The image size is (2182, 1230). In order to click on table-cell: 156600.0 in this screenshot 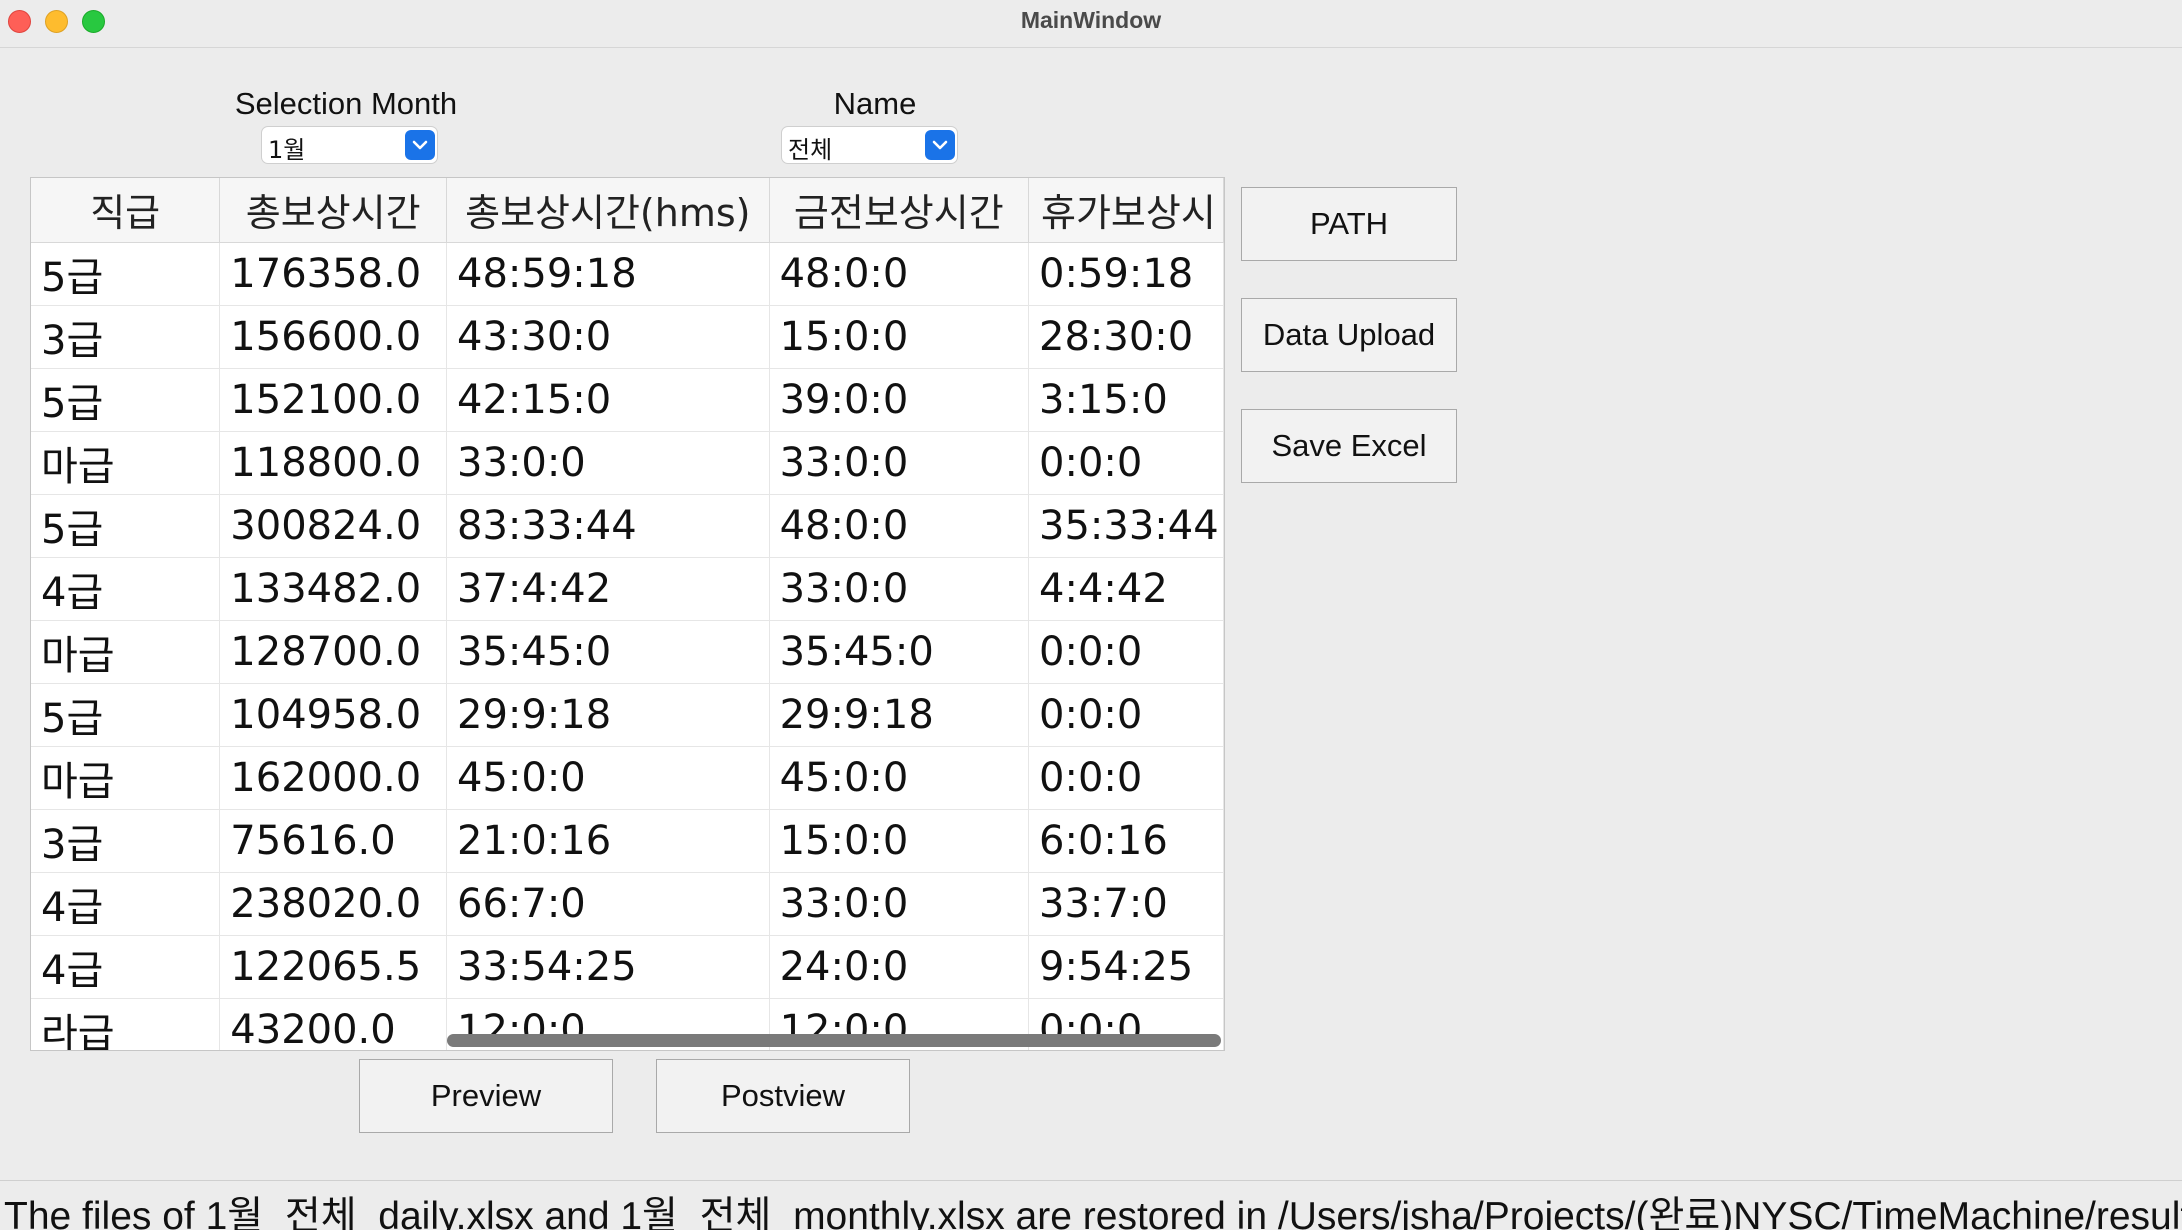, I will do `click(333, 337)`.